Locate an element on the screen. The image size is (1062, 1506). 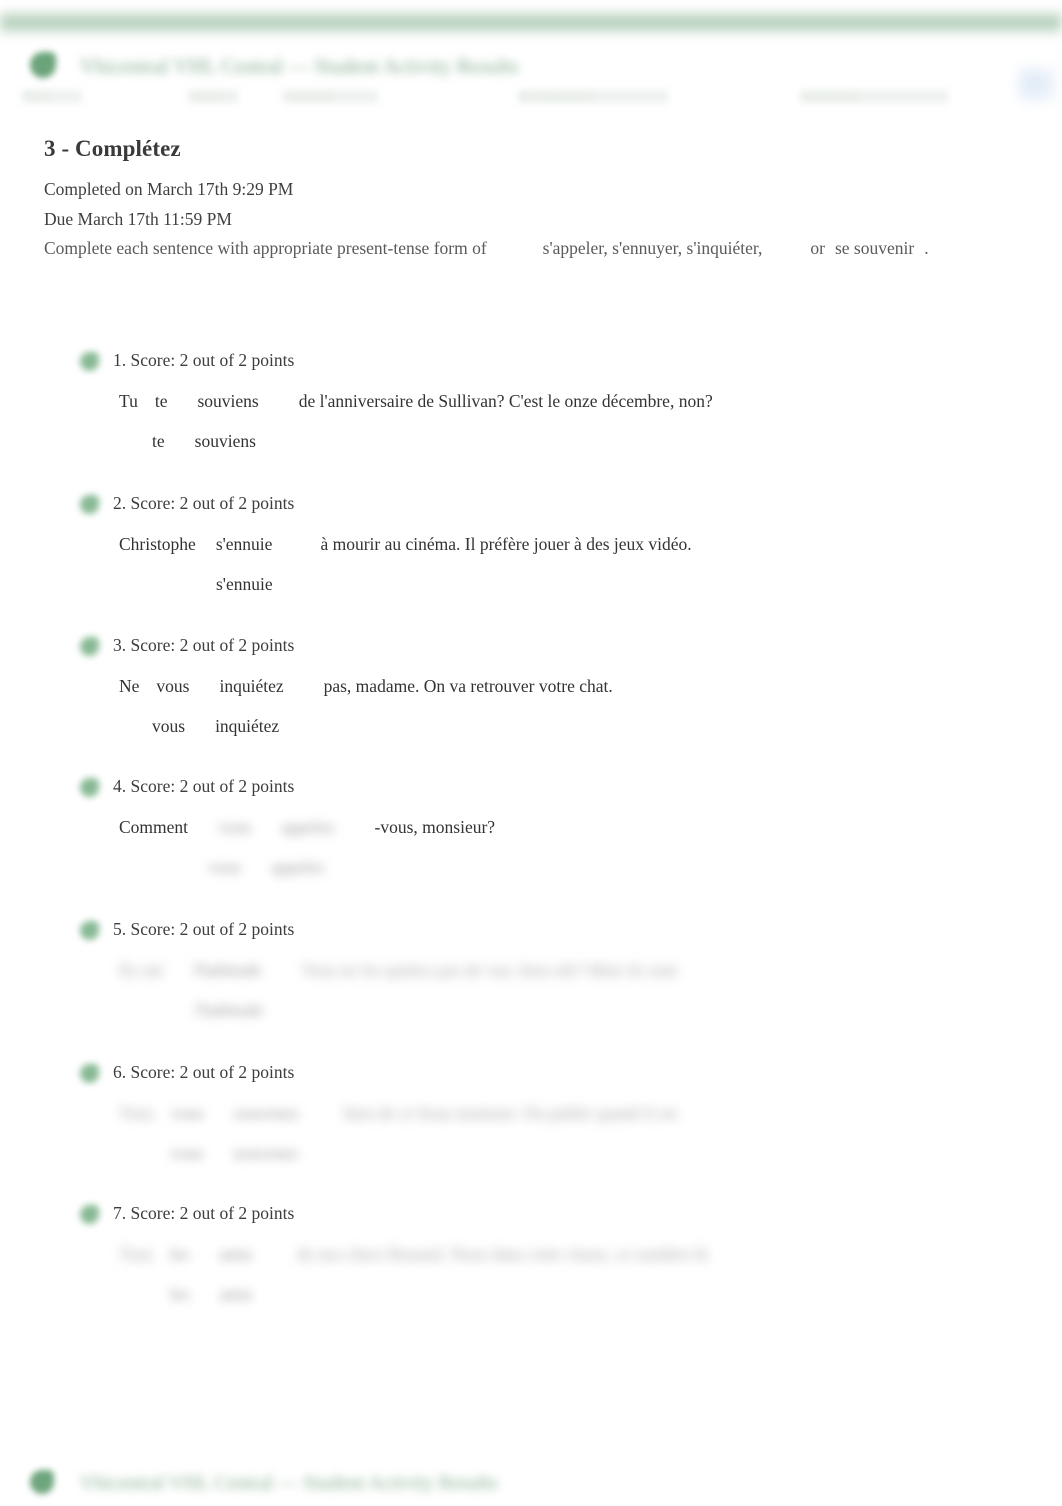
nav-item-gradebook: Gradebook is located at coordinates (330, 96).